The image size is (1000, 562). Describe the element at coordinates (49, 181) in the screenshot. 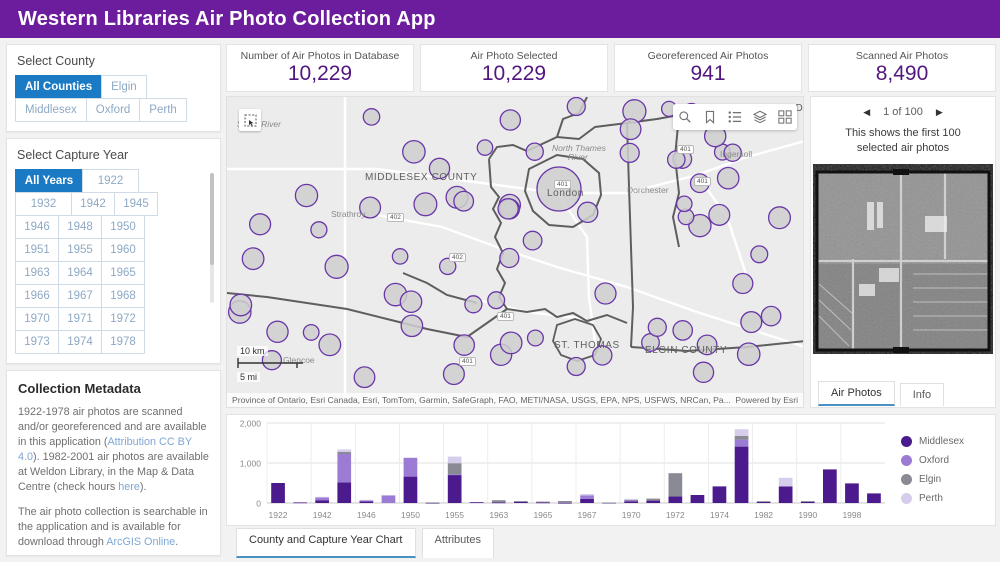

I see `year-chip-all-years: All Years` at that location.